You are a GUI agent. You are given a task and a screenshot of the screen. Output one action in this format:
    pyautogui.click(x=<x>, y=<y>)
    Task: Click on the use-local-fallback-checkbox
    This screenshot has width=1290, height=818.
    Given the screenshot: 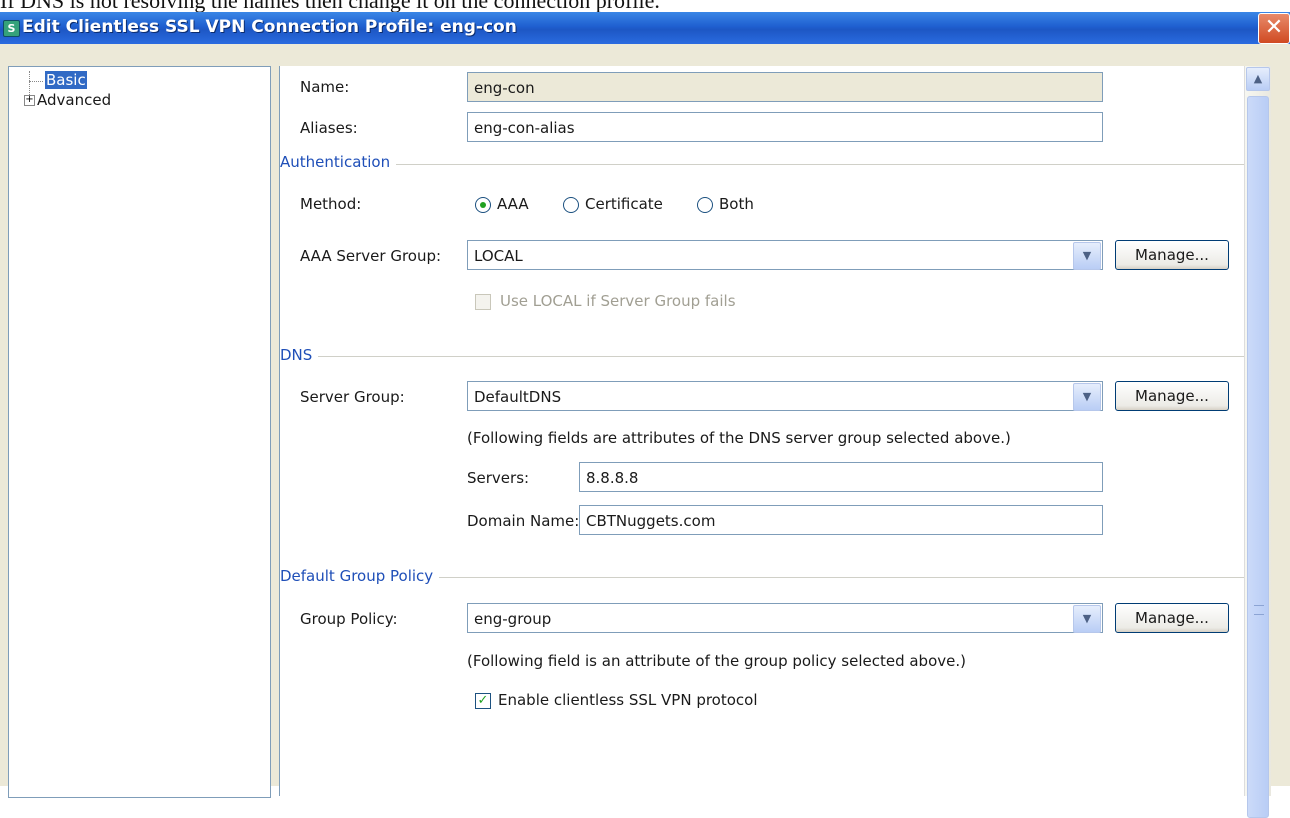 What is the action you would take?
    pyautogui.click(x=483, y=302)
    